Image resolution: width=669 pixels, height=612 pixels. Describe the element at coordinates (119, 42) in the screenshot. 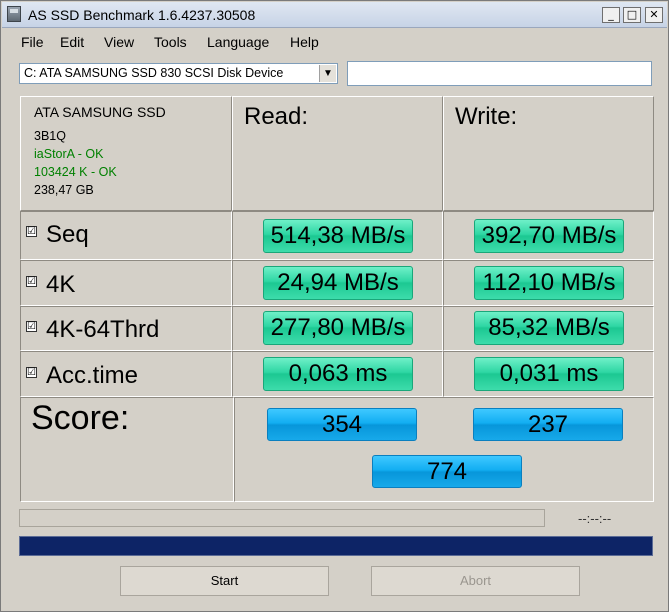

I see `menu-view: View` at that location.